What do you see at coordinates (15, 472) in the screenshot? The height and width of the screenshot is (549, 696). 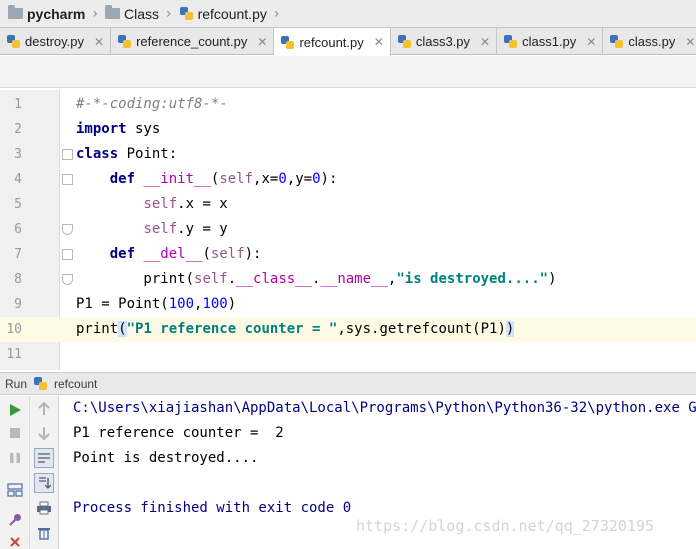 I see `run-toolbar` at bounding box center [15, 472].